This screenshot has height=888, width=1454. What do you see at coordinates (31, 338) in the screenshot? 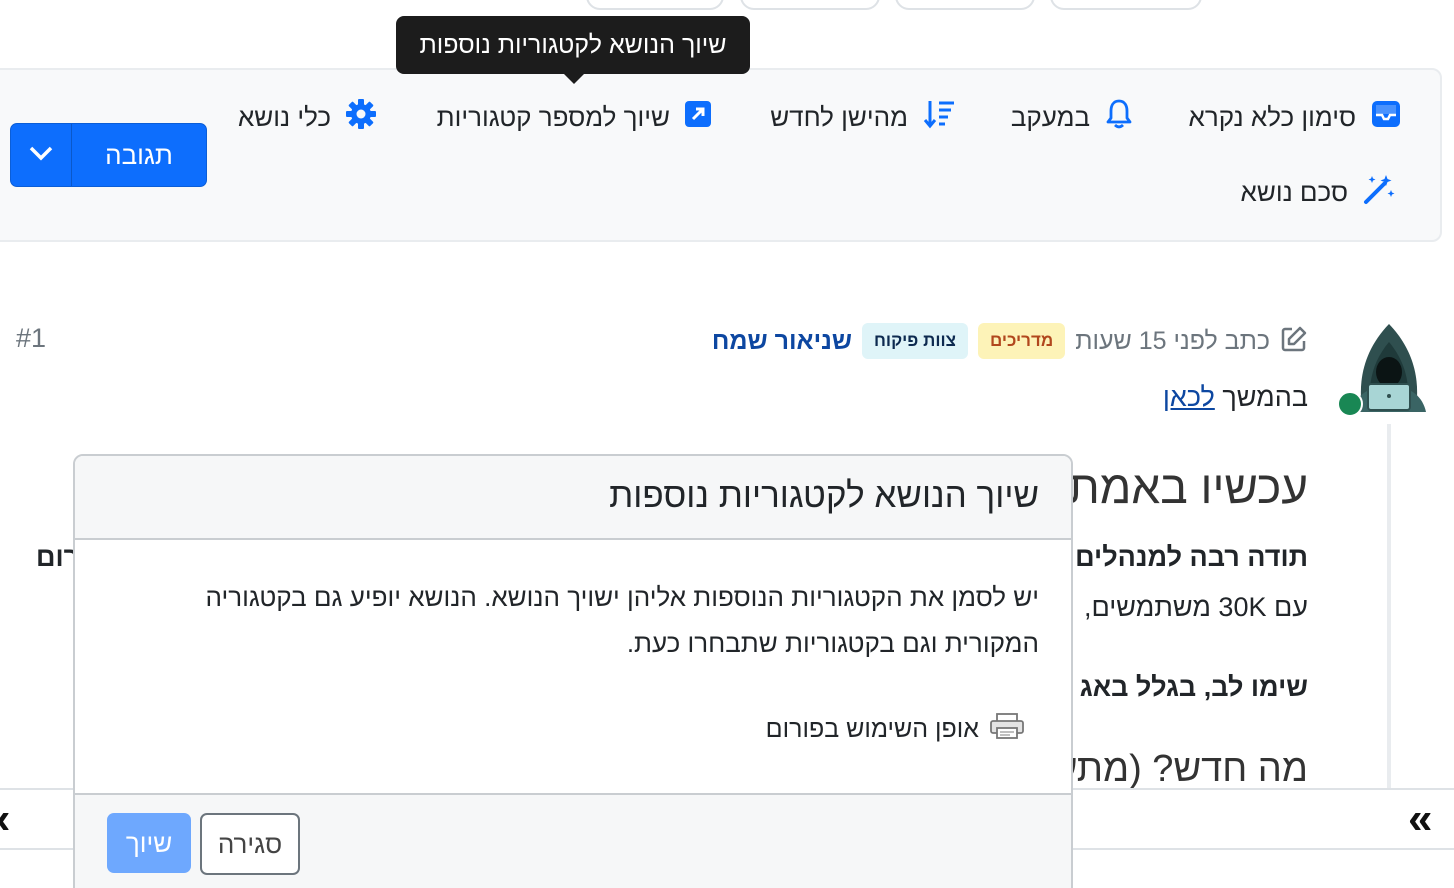
I see `post-index: #1` at bounding box center [31, 338].